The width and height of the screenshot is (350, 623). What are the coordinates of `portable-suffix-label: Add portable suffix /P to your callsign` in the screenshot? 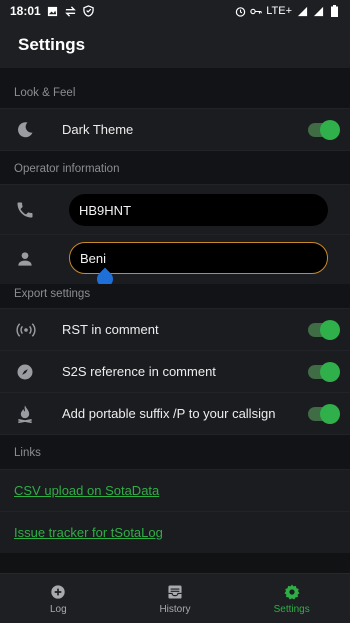 It's located at (169, 413).